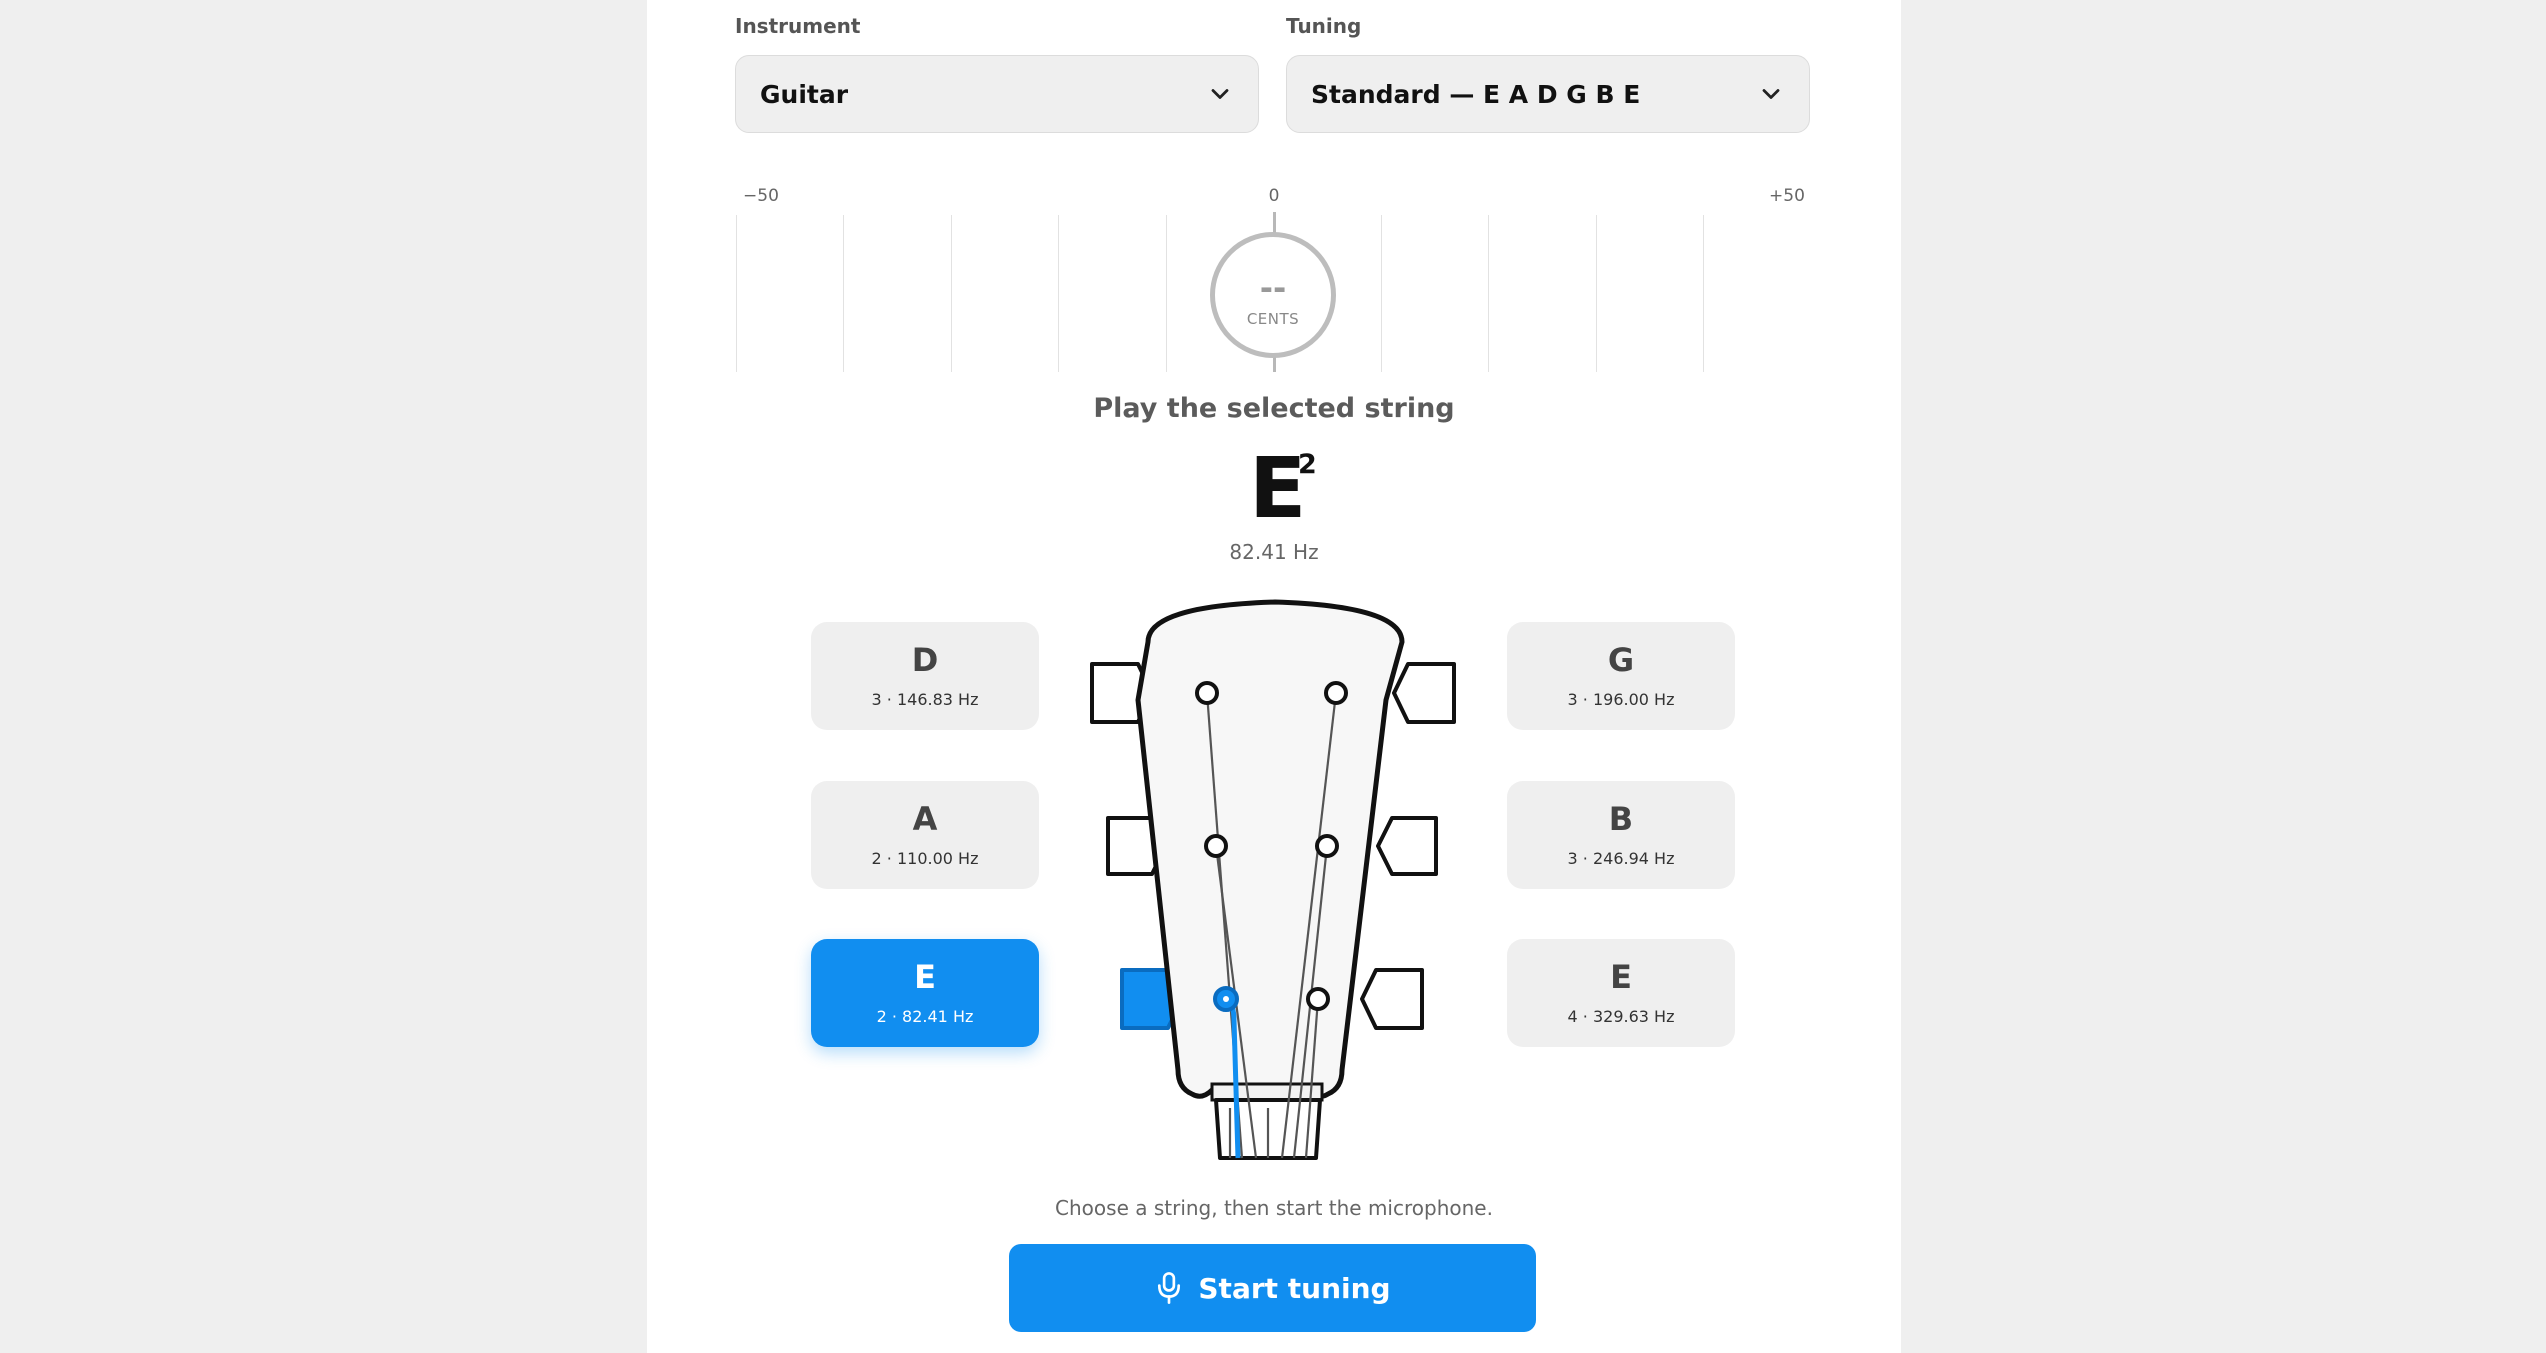 This screenshot has height=1353, width=2546. What do you see at coordinates (1274, 552) in the screenshot?
I see `current-frequency: 82.41 Hz` at bounding box center [1274, 552].